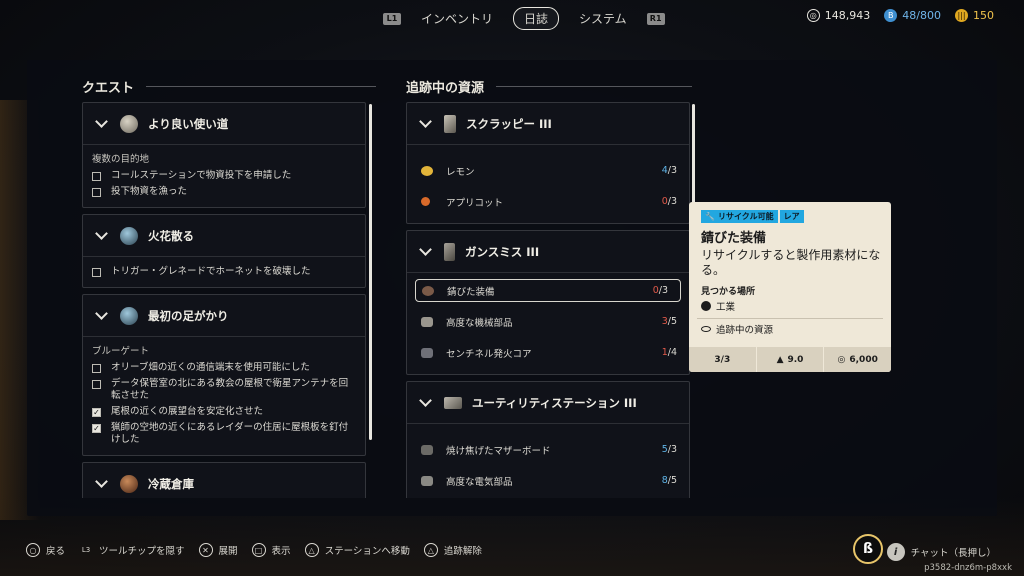  I want to click on apricot-icon, so click(425, 201).